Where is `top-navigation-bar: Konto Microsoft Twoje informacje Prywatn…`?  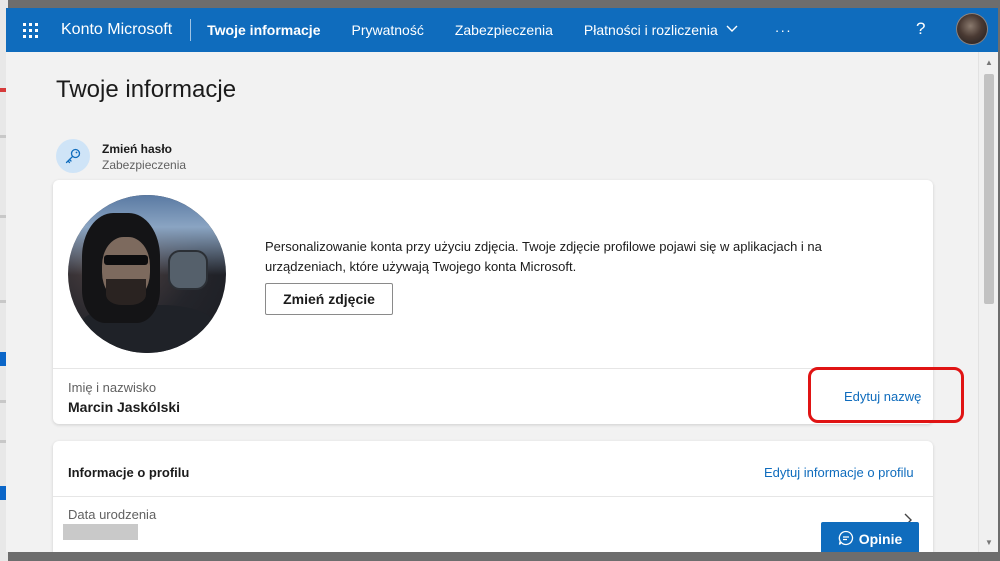 top-navigation-bar: Konto Microsoft Twoje informacje Prywatn… is located at coordinates (502, 30).